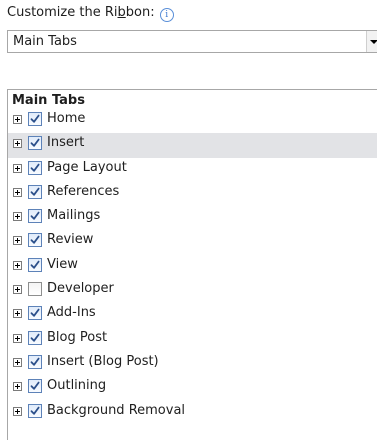 This screenshot has height=440, width=377. Describe the element at coordinates (77, 386) in the screenshot. I see `tree-item-label: Outlining` at that location.